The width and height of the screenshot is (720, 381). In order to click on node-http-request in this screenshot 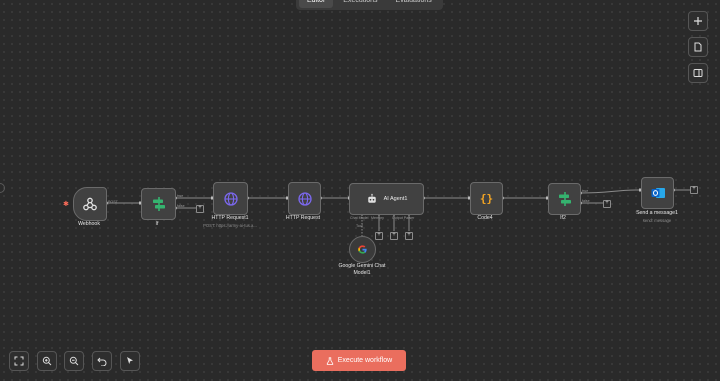, I will do `click(304, 198)`.